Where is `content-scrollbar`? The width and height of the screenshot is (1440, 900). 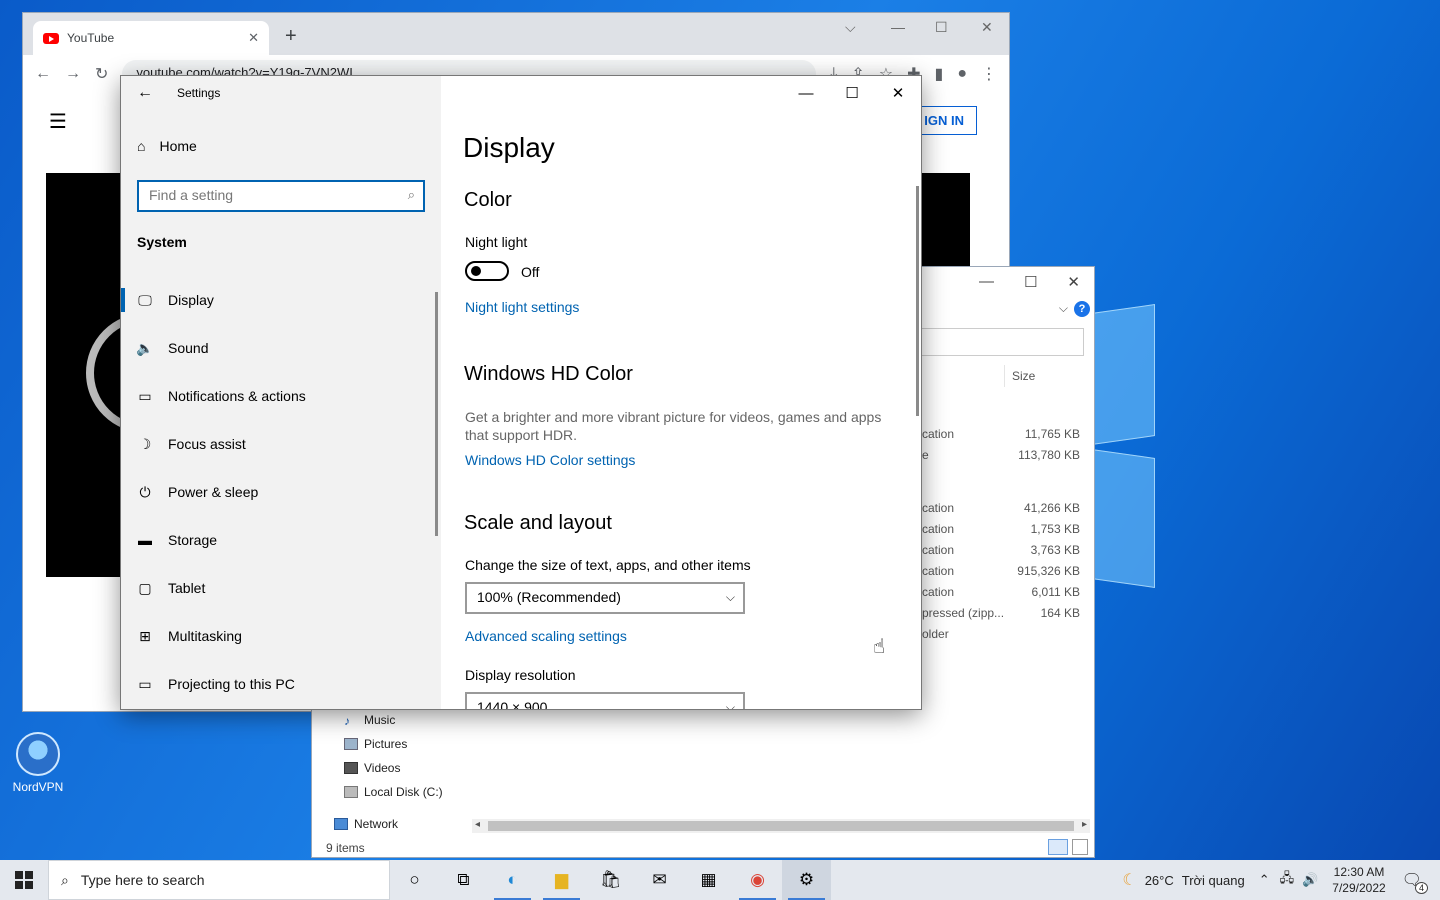
content-scrollbar is located at coordinates (917, 301).